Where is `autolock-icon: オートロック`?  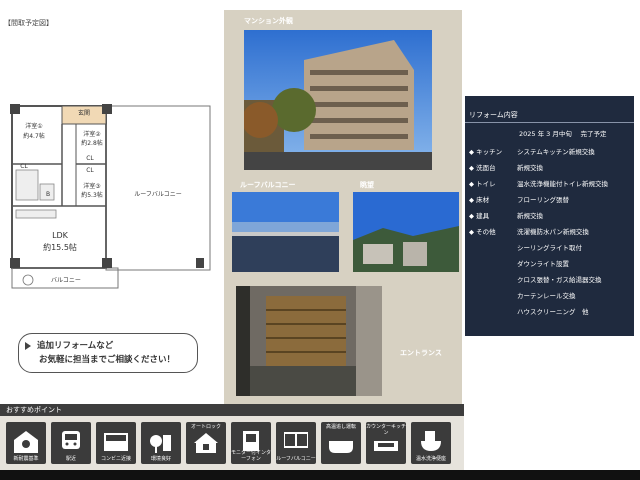
autolock-icon: オートロック is located at coordinates (206, 443).